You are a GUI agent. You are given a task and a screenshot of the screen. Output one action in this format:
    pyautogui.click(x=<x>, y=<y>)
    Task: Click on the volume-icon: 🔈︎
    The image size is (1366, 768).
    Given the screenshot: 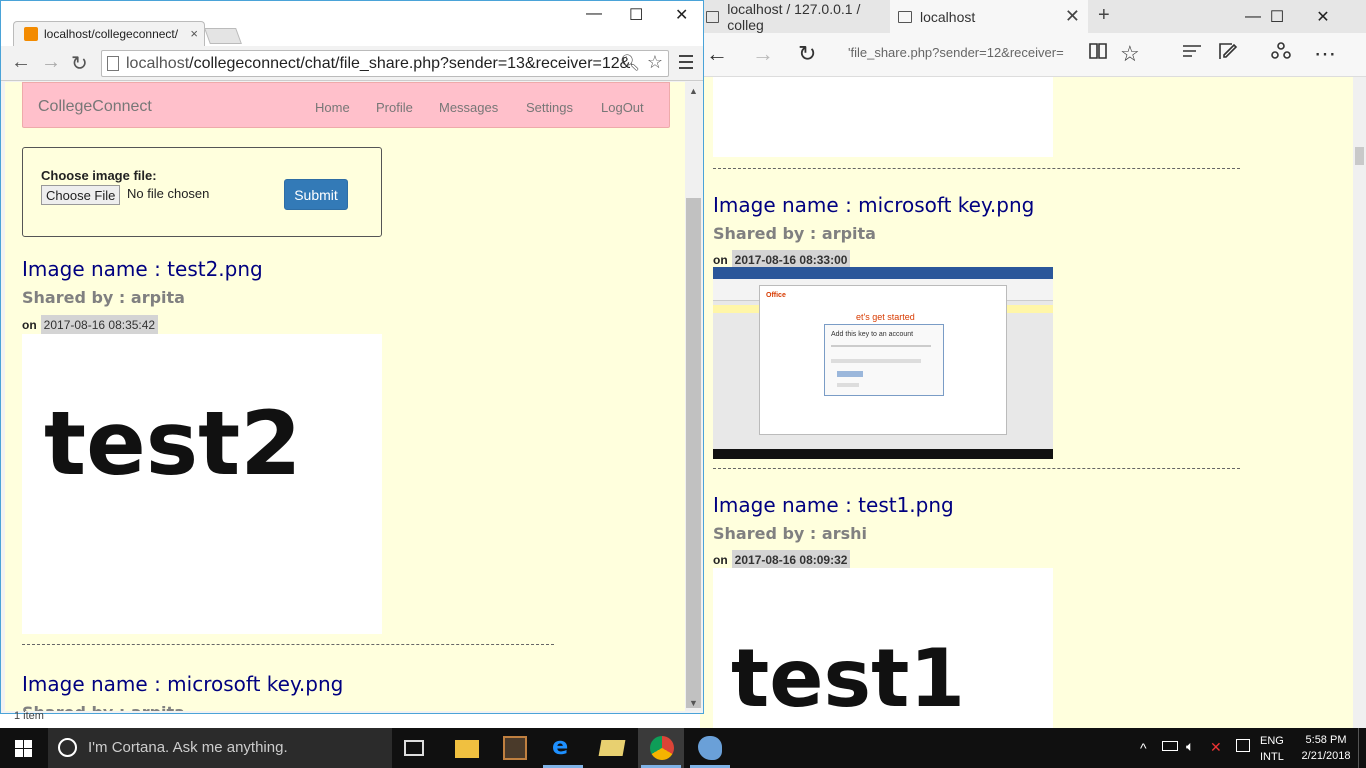 What is the action you would take?
    pyautogui.click(x=1190, y=746)
    